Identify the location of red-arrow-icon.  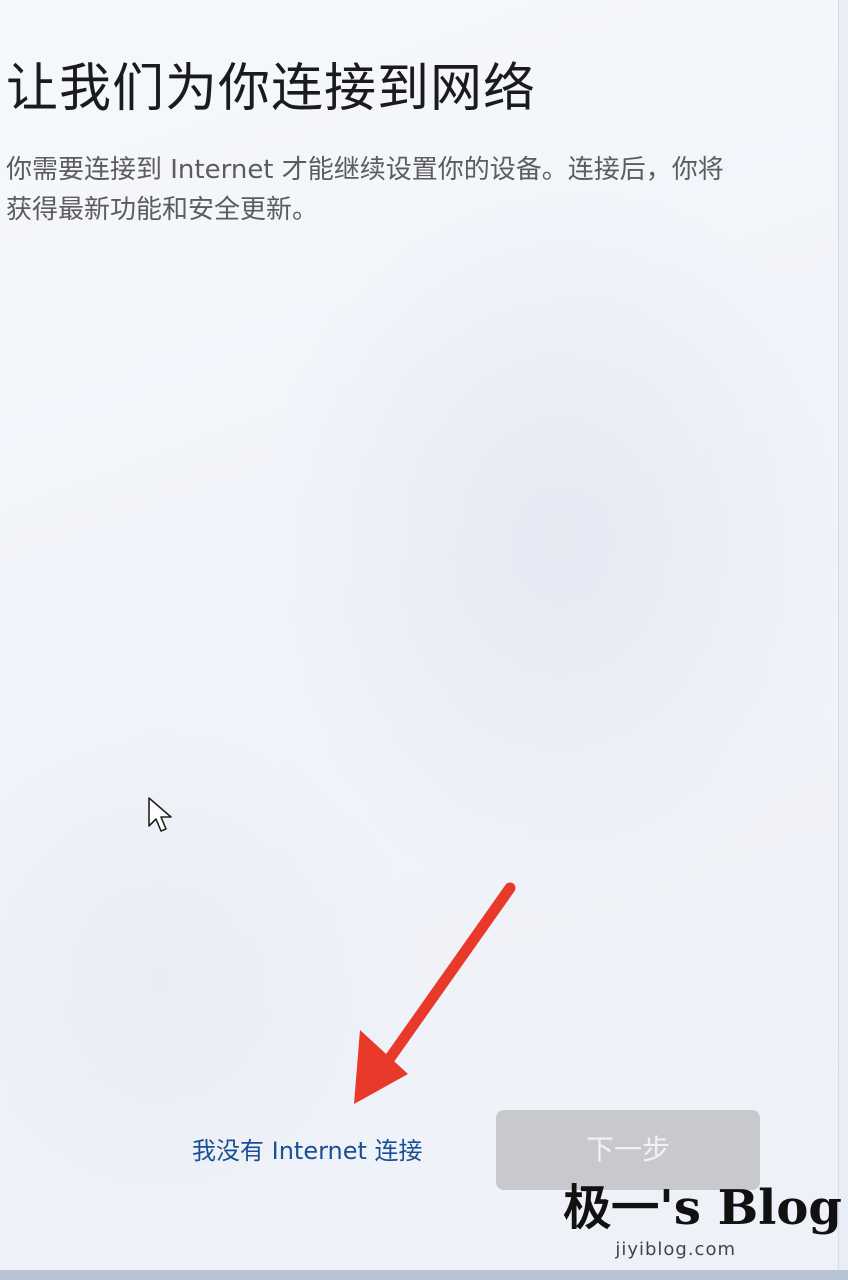
(435, 993).